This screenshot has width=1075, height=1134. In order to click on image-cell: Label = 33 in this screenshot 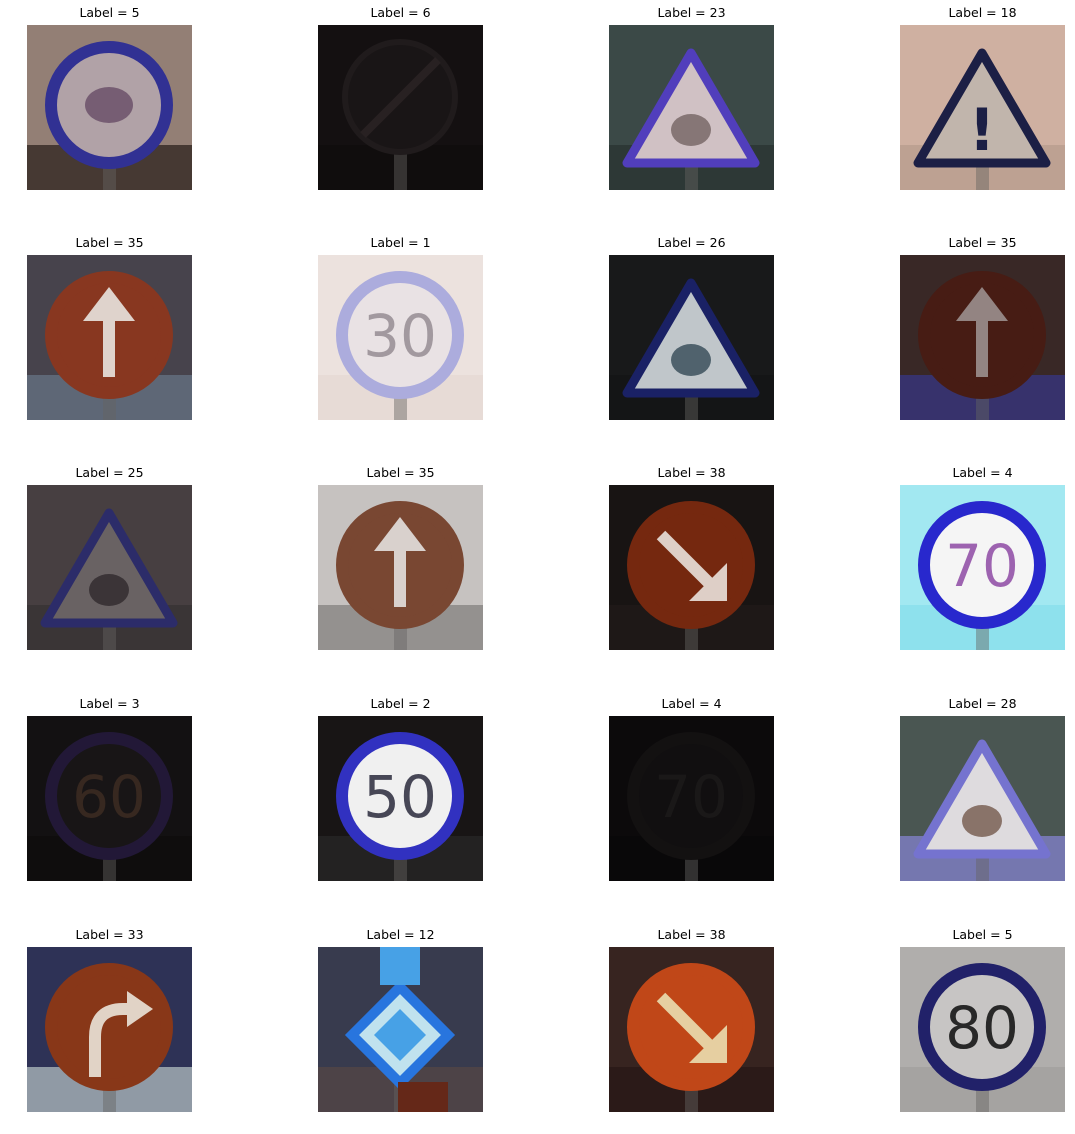, I will do `click(109, 1018)`.